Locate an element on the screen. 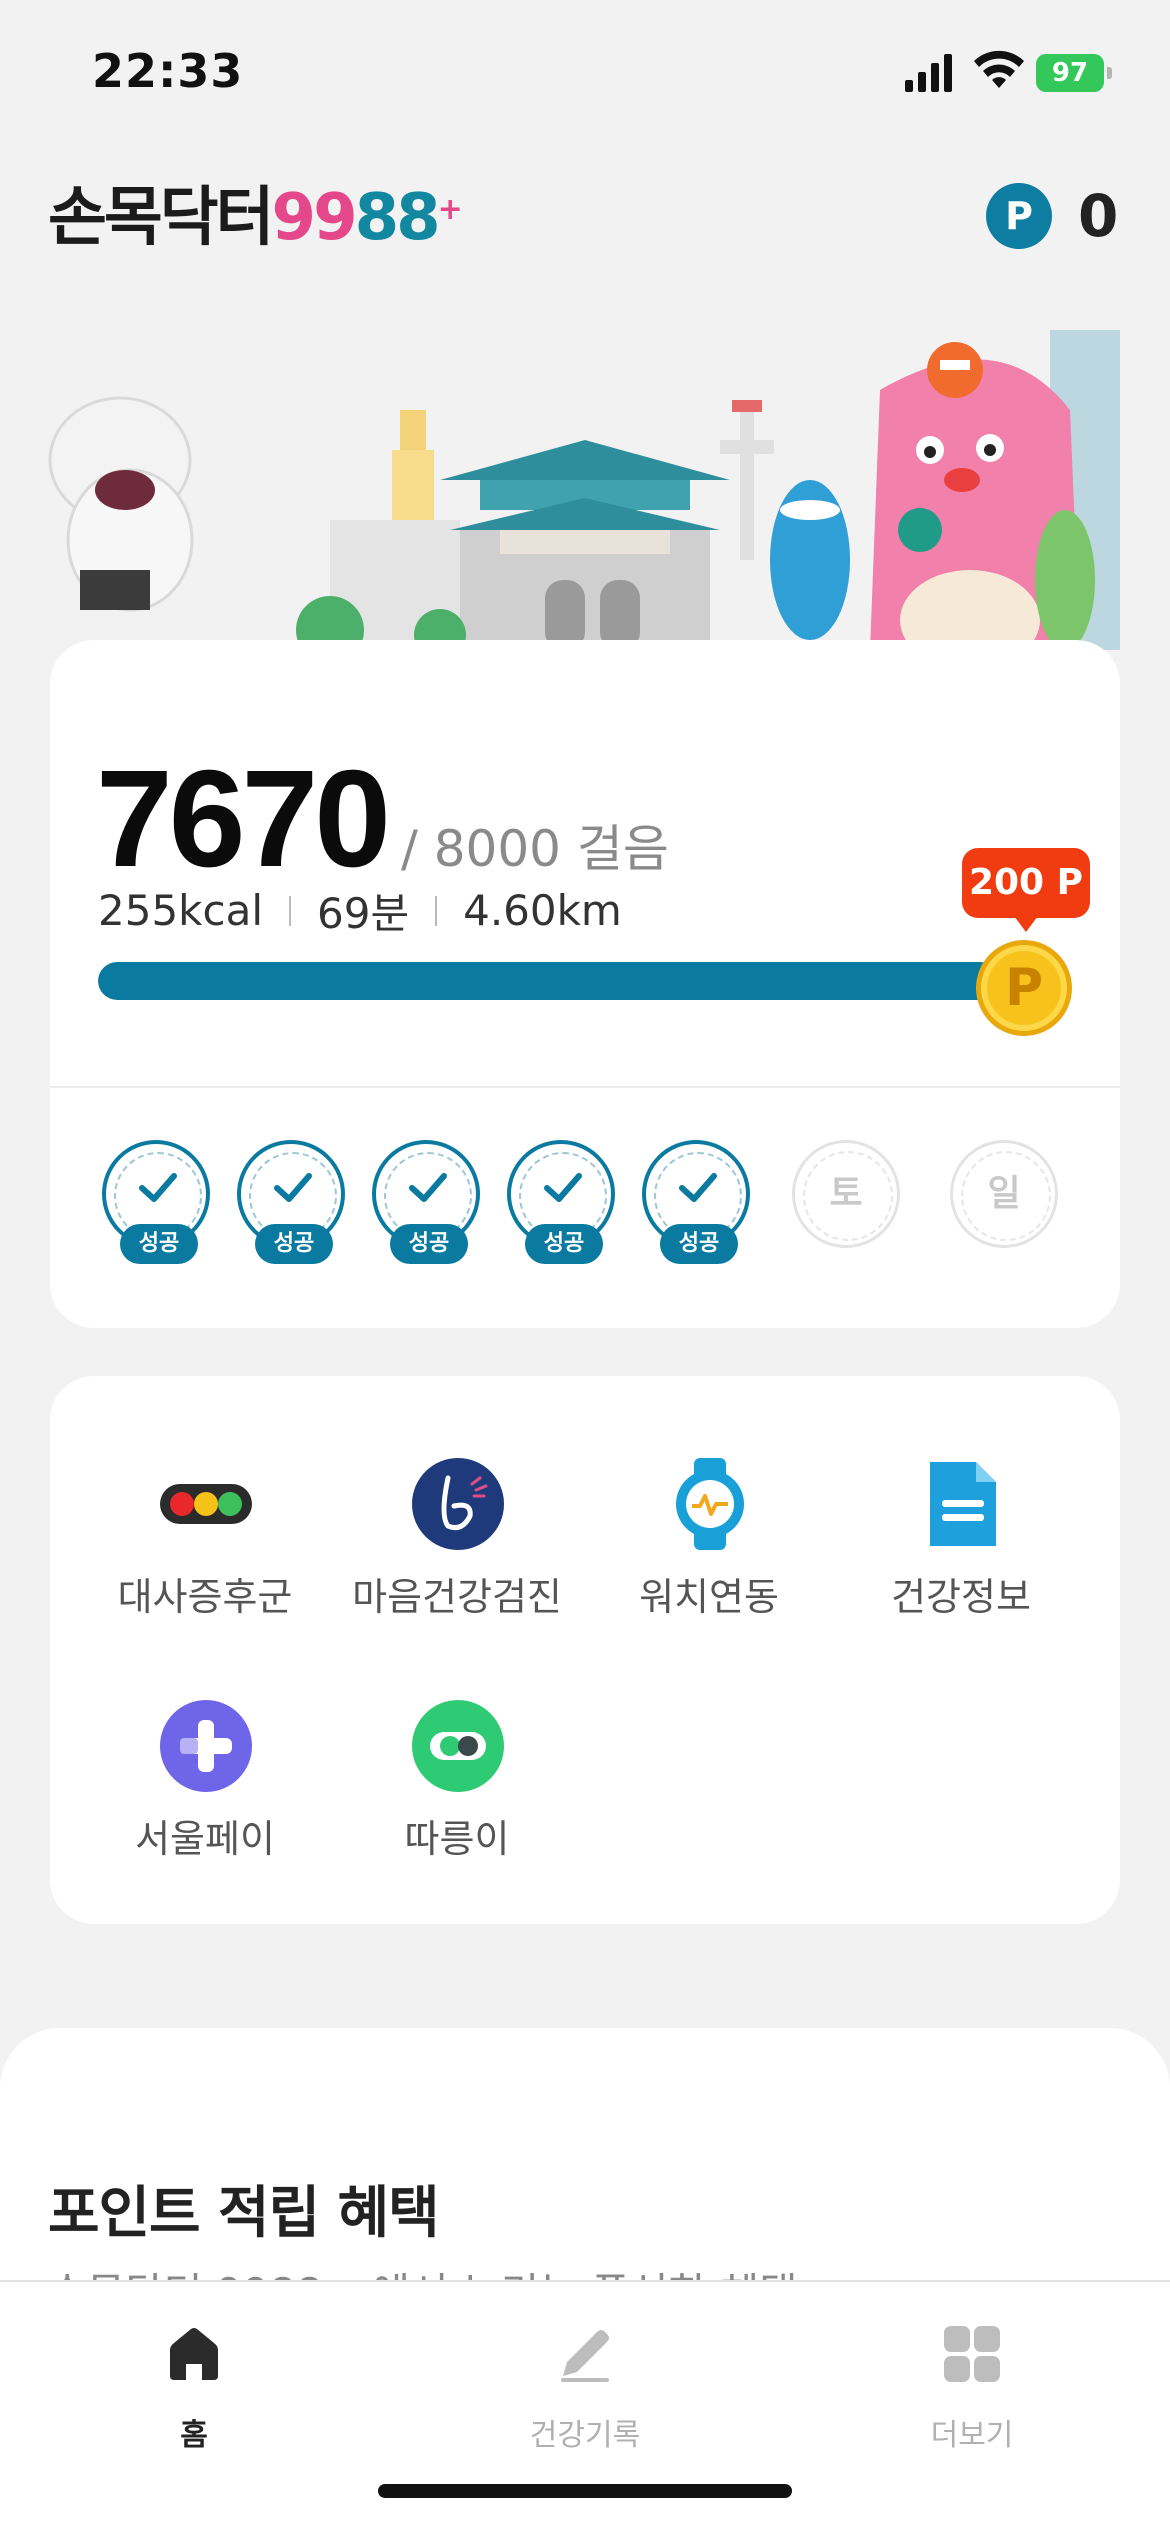 Image resolution: width=1170 pixels, height=2532 pixels. day-streak-6: 토 is located at coordinates (846, 1194).